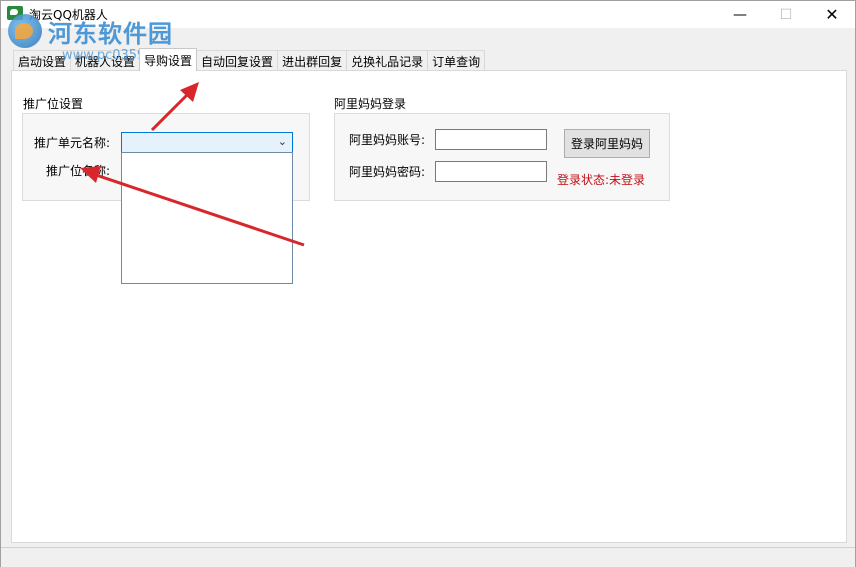 The height and width of the screenshot is (567, 856). What do you see at coordinates (72, 143) in the screenshot?
I see `promo-unit-label: 推广单元名称:` at bounding box center [72, 143].